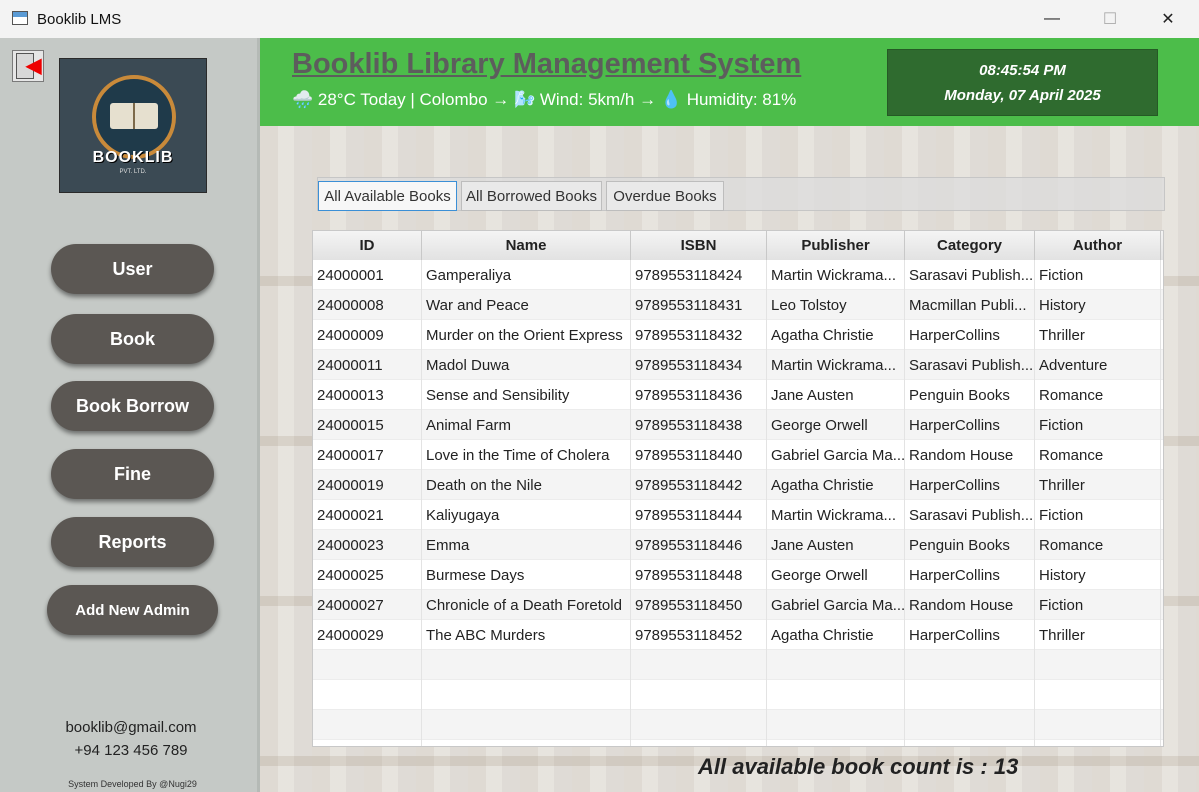 Image resolution: width=1199 pixels, height=792 pixels. What do you see at coordinates (526, 635) in the screenshot?
I see `cell-name: The ABC Murders` at bounding box center [526, 635].